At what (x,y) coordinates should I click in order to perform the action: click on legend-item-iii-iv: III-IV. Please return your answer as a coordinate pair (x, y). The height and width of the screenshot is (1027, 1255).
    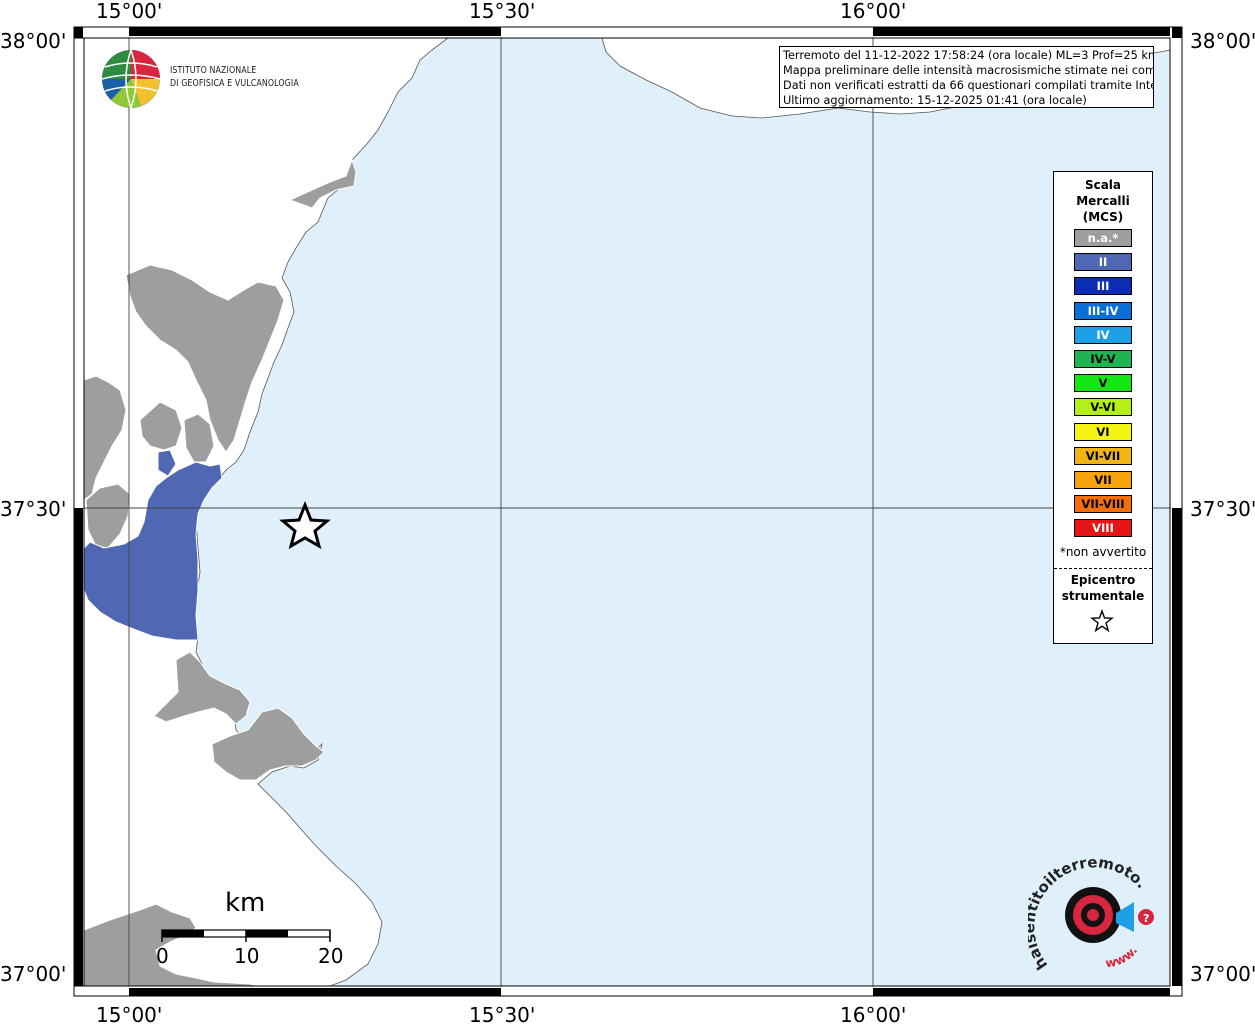
    Looking at the image, I should click on (1103, 310).